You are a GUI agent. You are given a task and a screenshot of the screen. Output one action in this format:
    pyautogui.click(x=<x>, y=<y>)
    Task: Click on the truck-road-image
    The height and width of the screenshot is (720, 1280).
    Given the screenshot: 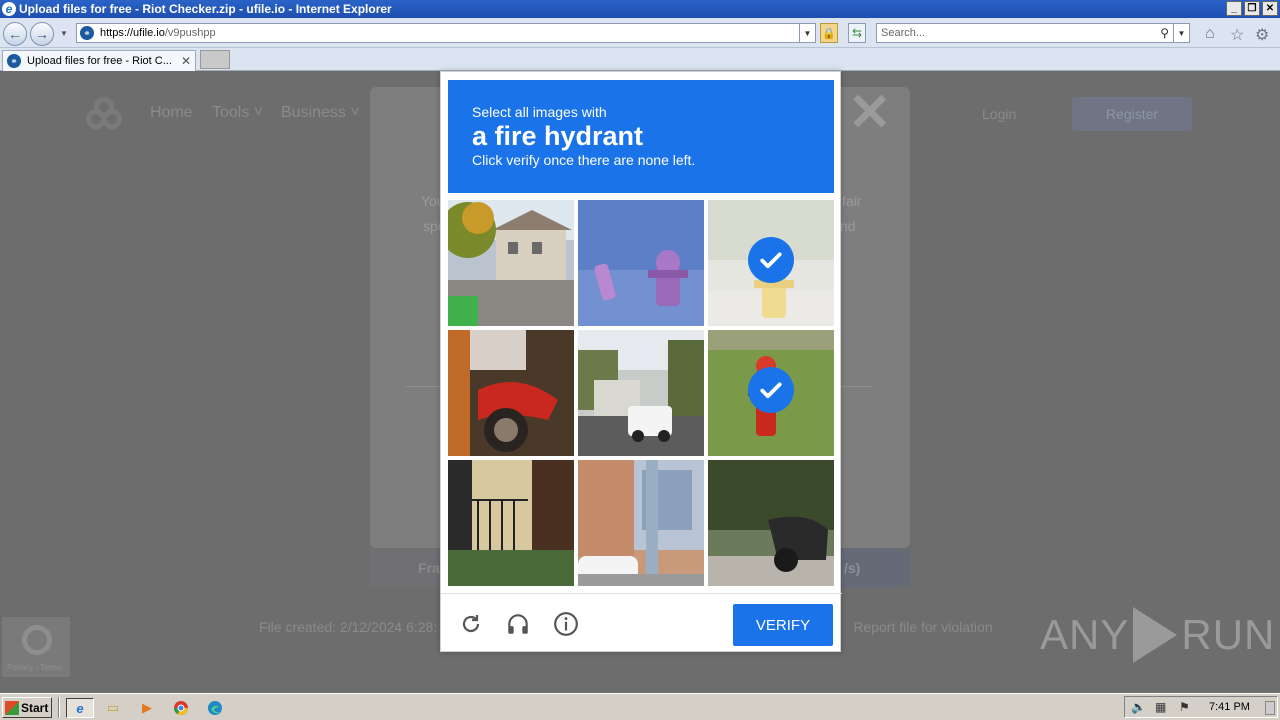 What is the action you would take?
    pyautogui.click(x=641, y=393)
    